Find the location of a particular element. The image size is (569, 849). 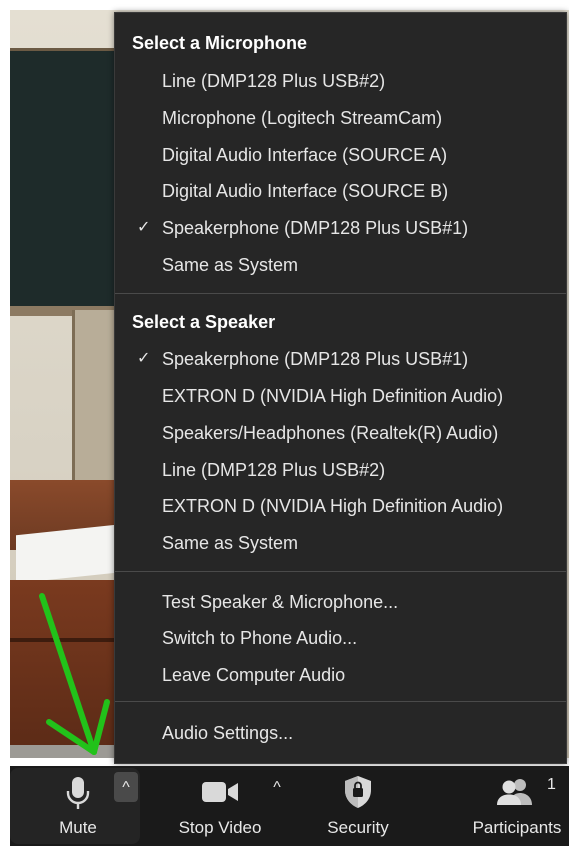

mic-item-label: Microphone (Logitech StreamCam) is located at coordinates (302, 118).